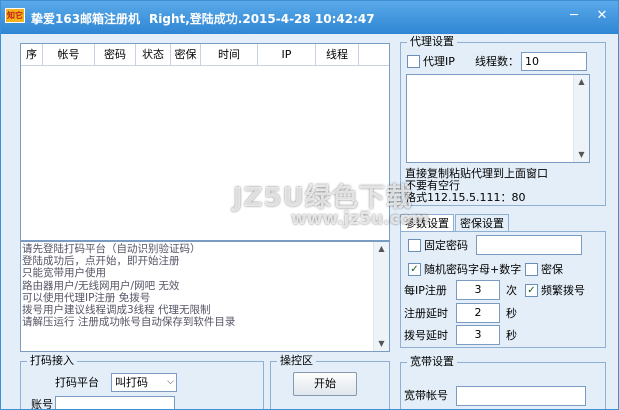 The width and height of the screenshot is (619, 410). I want to click on app-logo-icon: 知它, so click(15, 15).